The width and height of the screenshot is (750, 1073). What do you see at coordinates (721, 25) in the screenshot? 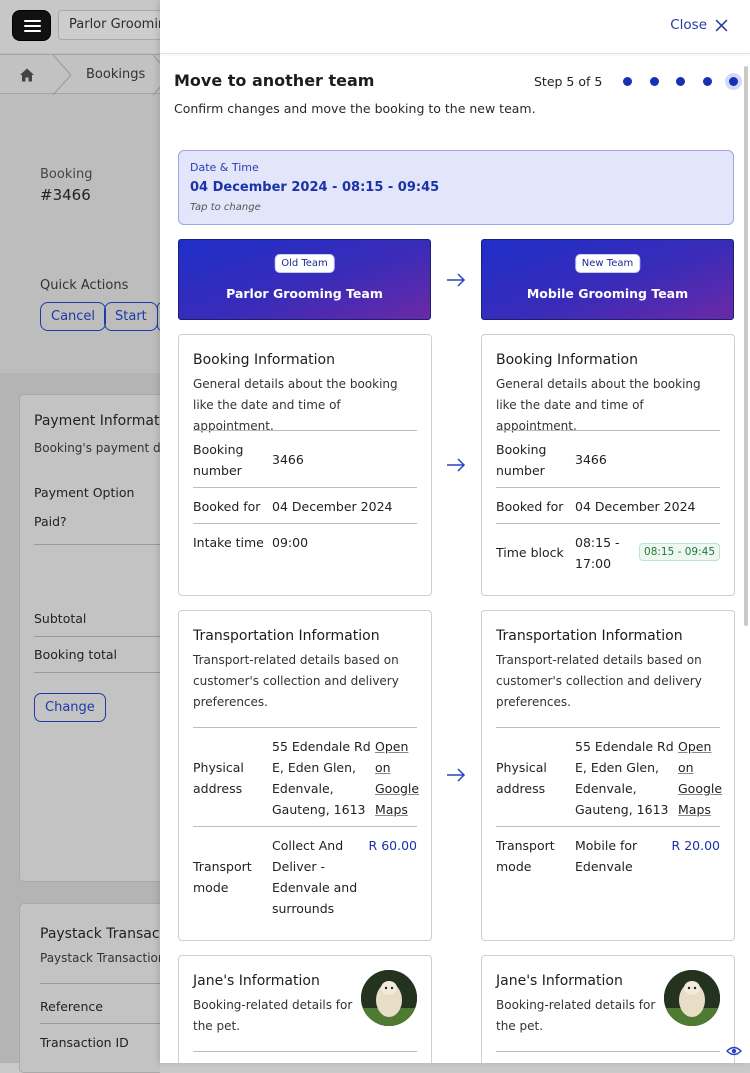
I see `close-icon` at bounding box center [721, 25].